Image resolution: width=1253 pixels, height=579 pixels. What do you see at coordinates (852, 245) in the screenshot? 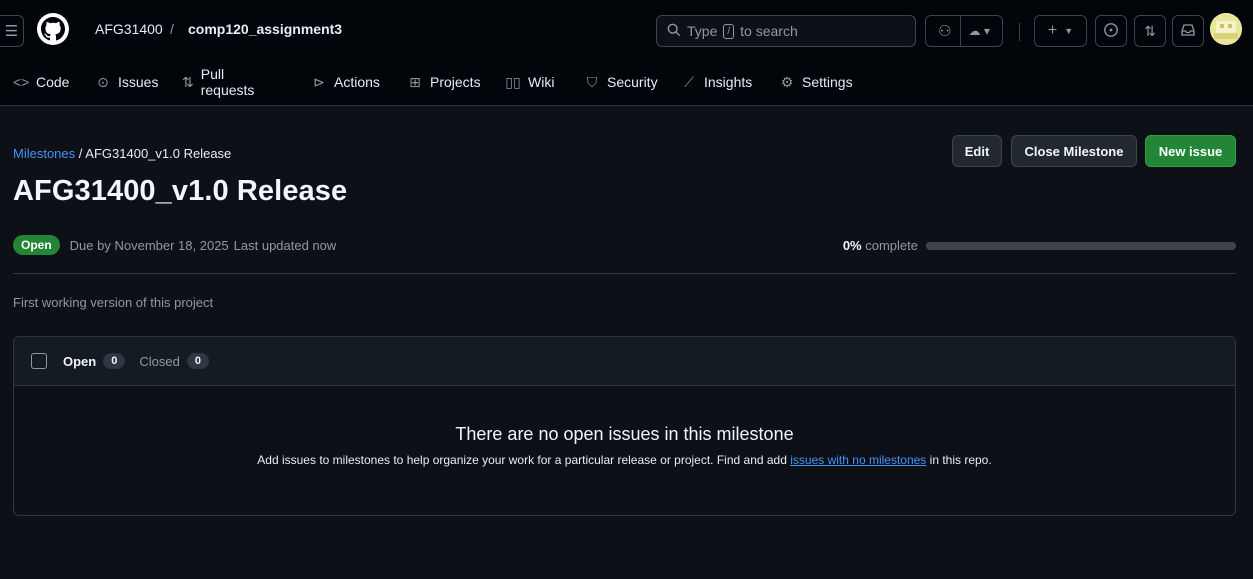
I see `progress-percent: 0%` at bounding box center [852, 245].